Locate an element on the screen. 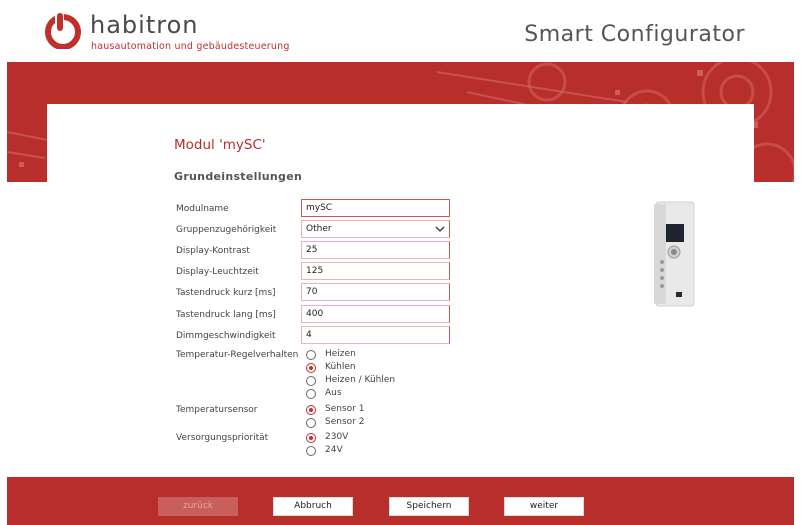  app-title: Smart Configurator is located at coordinates (634, 34).